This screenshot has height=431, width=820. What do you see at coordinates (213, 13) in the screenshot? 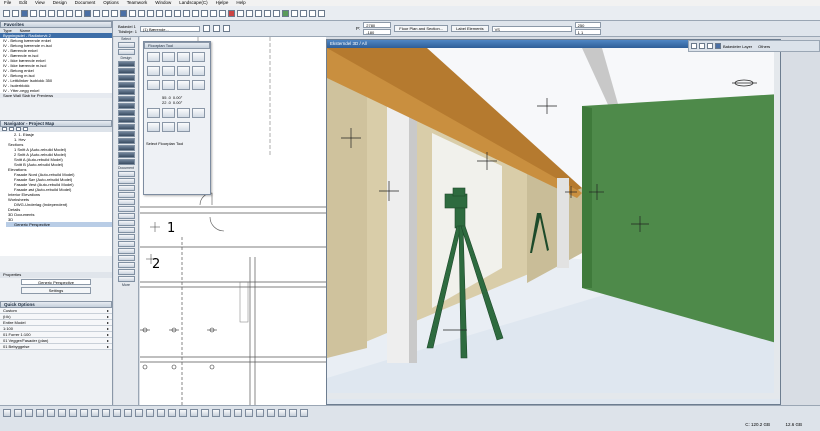
I see `resize-icon` at bounding box center [213, 13].